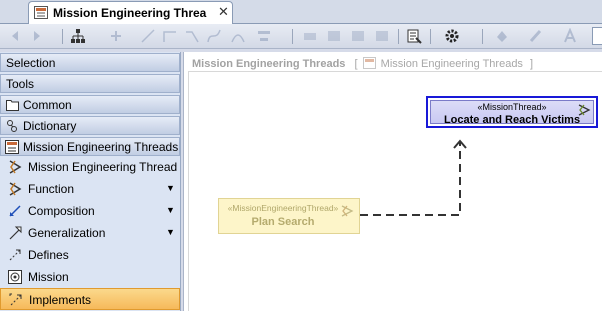  I want to click on fill-color-icon, so click(502, 36).